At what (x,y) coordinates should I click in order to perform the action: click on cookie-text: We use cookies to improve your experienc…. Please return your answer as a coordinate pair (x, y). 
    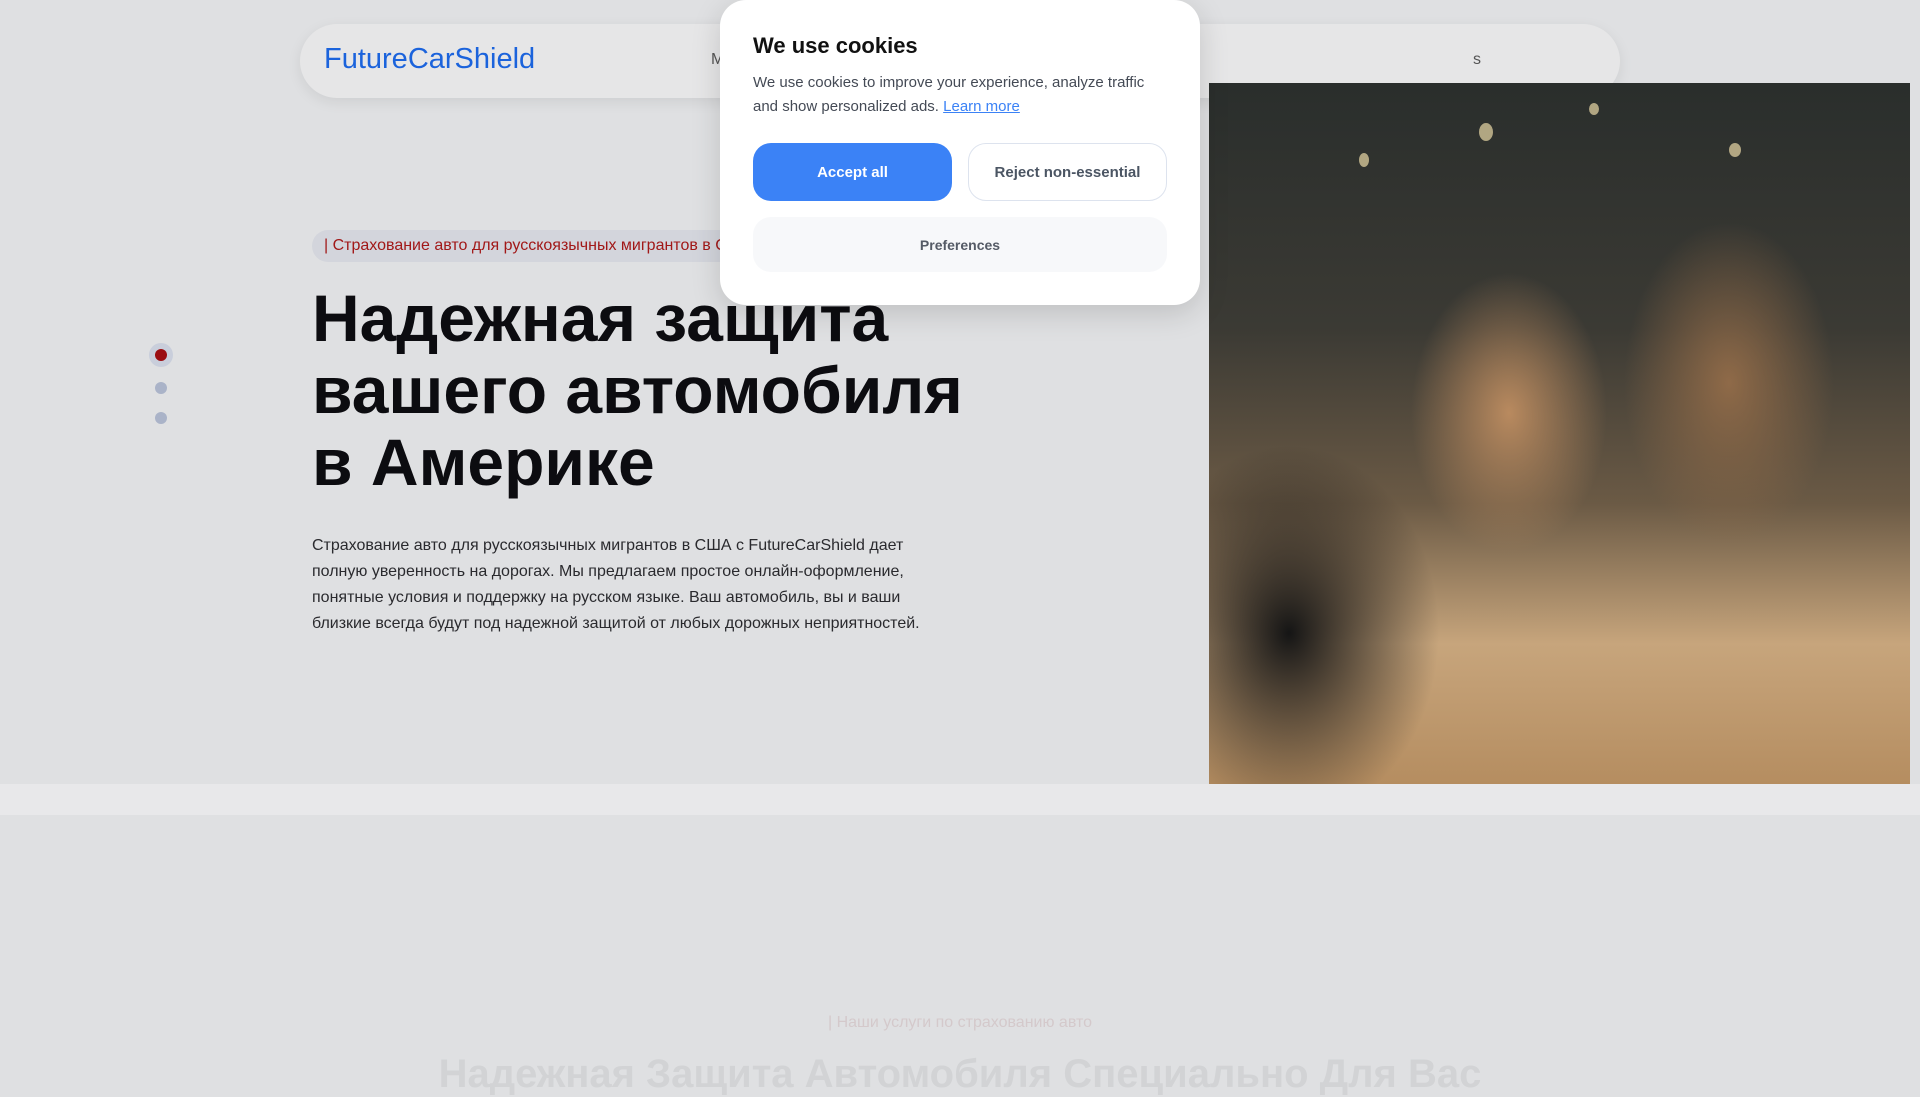
    Looking at the image, I should click on (963, 95).